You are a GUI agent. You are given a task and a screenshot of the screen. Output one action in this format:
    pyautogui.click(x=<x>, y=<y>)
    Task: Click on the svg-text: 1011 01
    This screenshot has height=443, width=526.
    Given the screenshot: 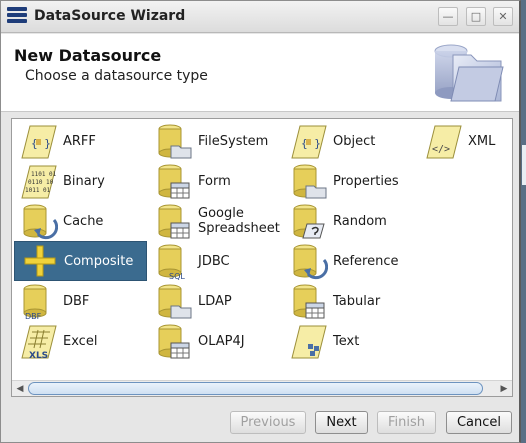 What is the action you would take?
    pyautogui.click(x=38, y=190)
    